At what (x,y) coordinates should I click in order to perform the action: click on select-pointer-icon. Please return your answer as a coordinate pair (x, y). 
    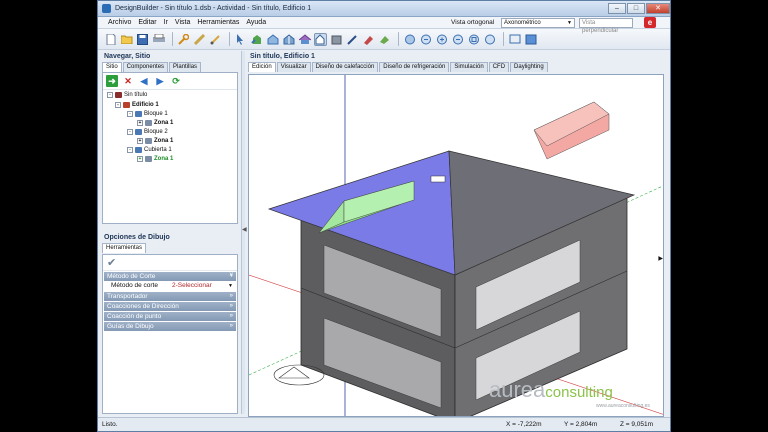
    Looking at the image, I should click on (240, 39).